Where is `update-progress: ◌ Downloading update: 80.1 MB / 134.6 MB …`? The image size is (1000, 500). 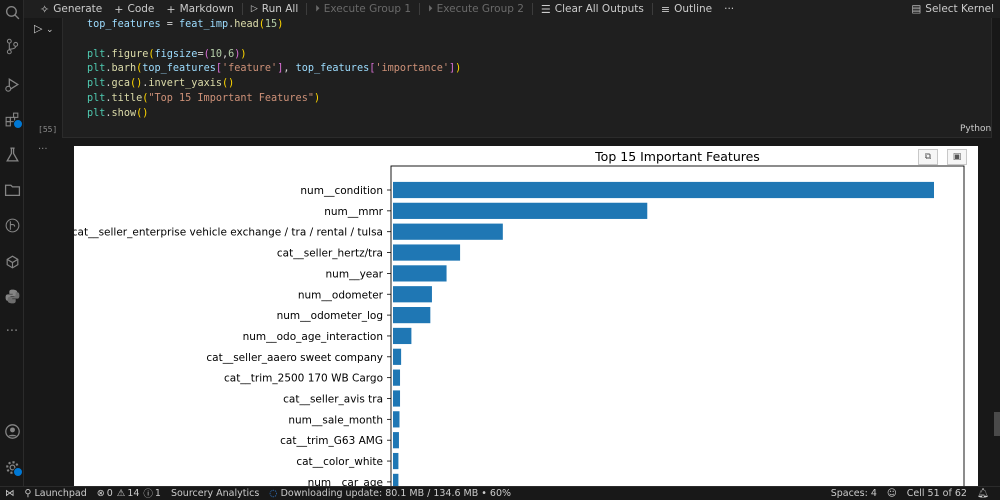 update-progress: ◌ Downloading update: 80.1 MB / 134.6 MB … is located at coordinates (390, 493).